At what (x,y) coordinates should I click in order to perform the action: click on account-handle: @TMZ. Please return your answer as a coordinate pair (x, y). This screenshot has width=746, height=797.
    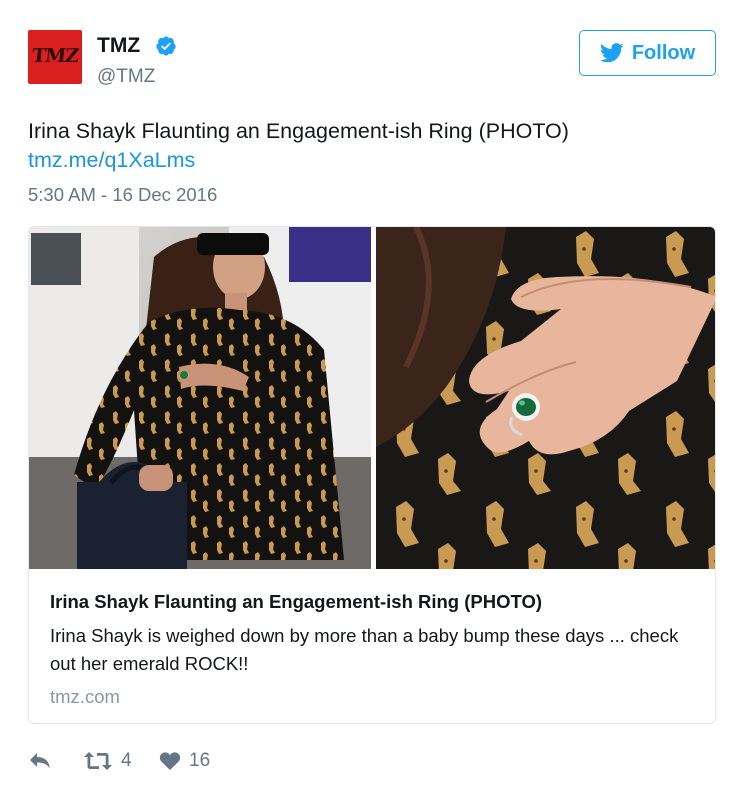
    Looking at the image, I should click on (126, 77).